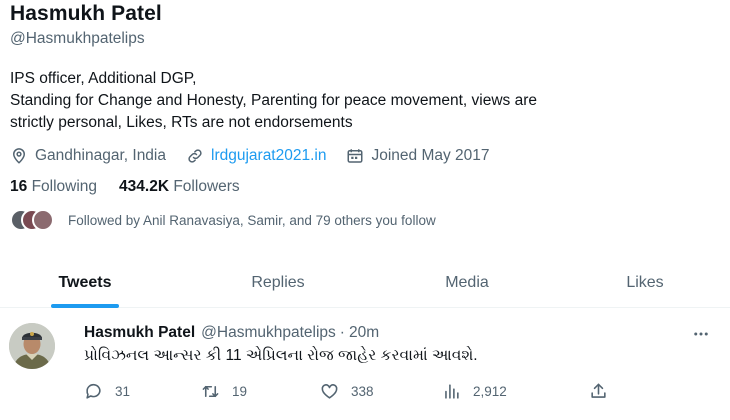  I want to click on profile-name: Hasmukh Patel, so click(86, 13).